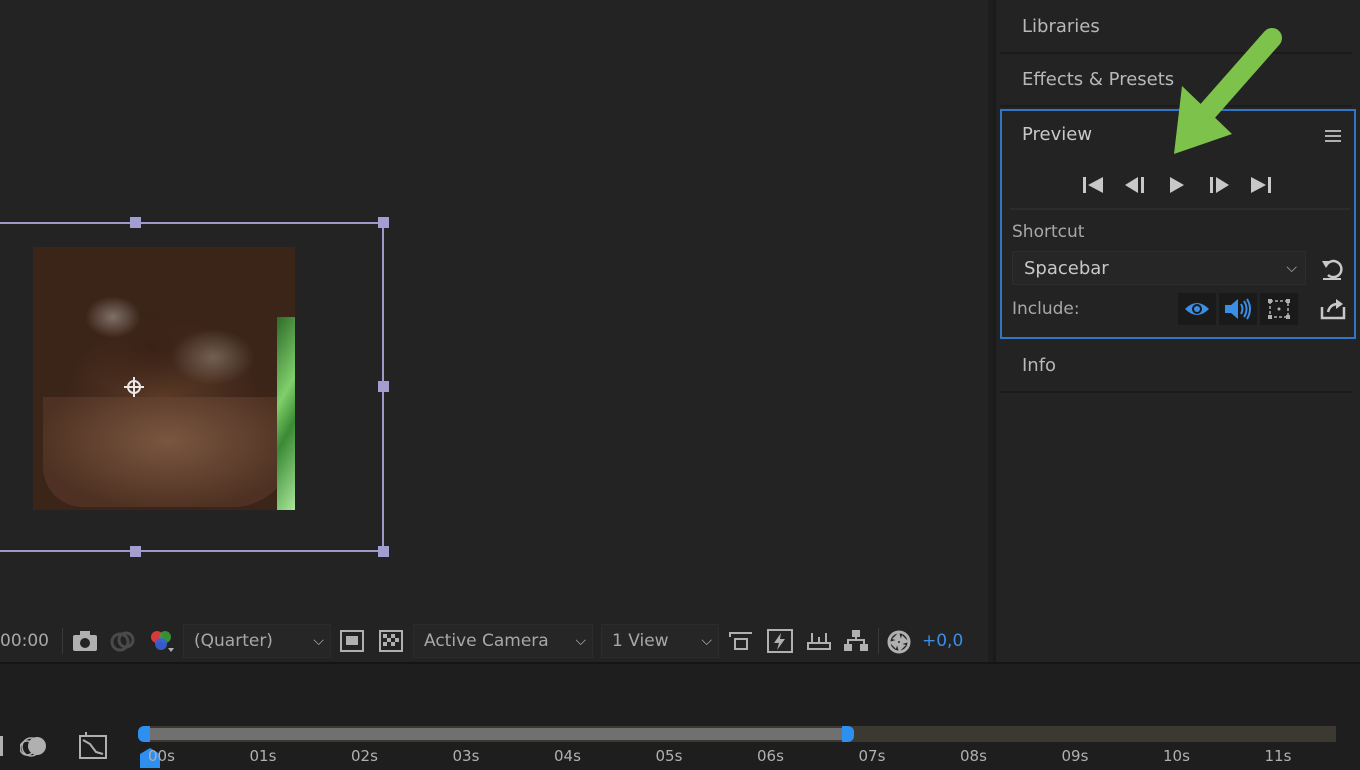  What do you see at coordinates (364, 756) in the screenshot?
I see `time-tick-label: 02s` at bounding box center [364, 756].